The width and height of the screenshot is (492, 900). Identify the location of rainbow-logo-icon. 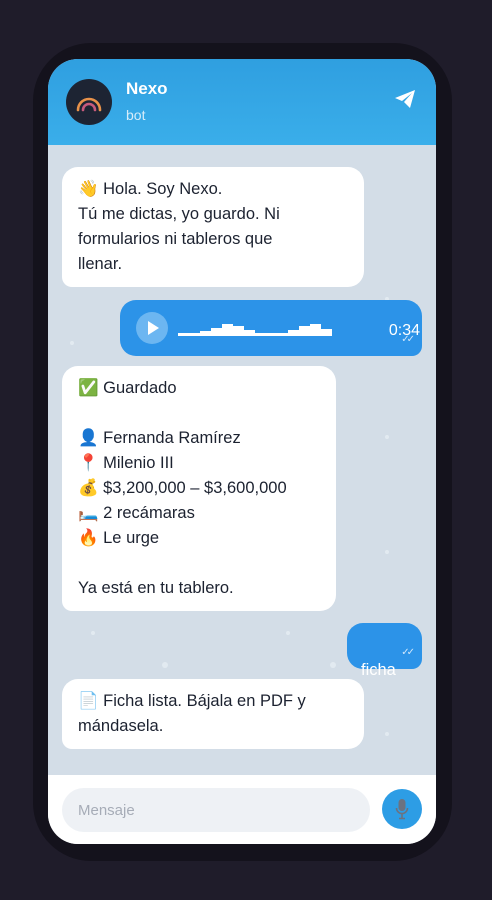
(89, 104).